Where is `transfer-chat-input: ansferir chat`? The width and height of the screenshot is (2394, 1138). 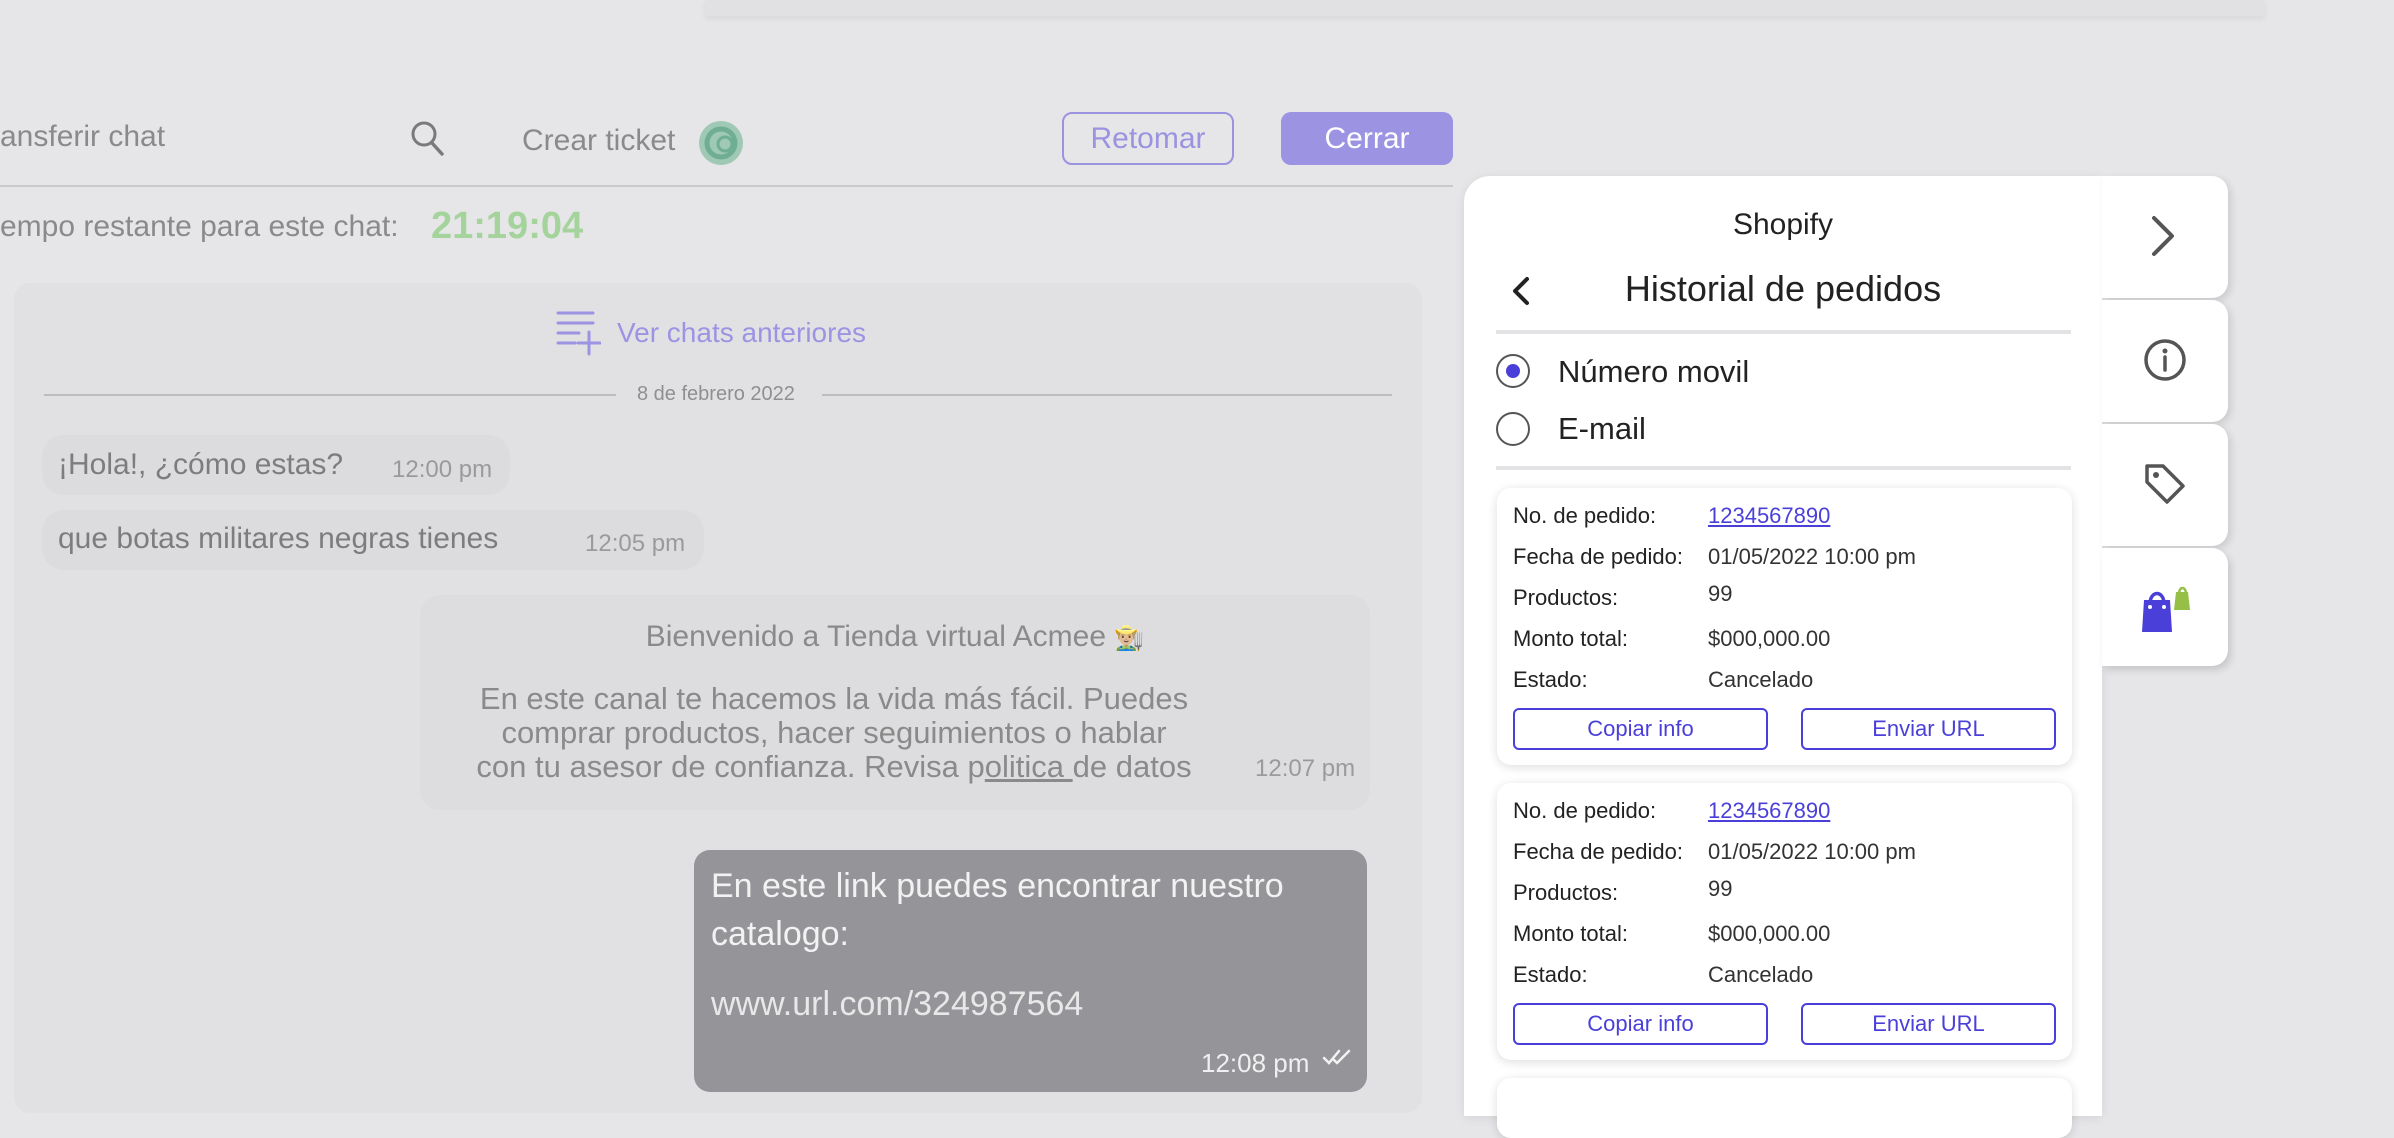 transfer-chat-input: ansferir chat is located at coordinates (82, 137).